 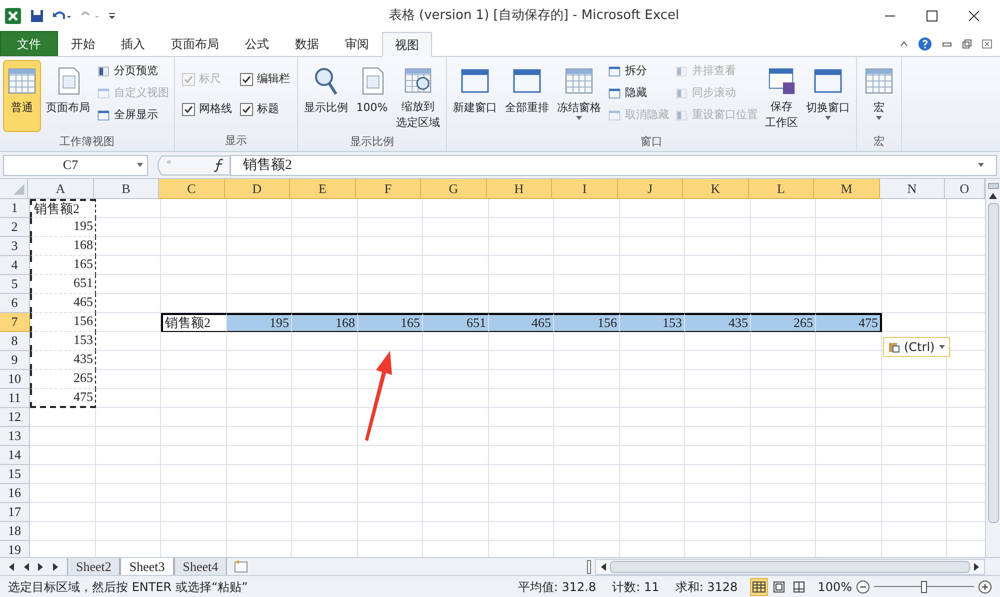 What do you see at coordinates (916, 347) in the screenshot?
I see `paste-options-button: (Ctrl)` at bounding box center [916, 347].